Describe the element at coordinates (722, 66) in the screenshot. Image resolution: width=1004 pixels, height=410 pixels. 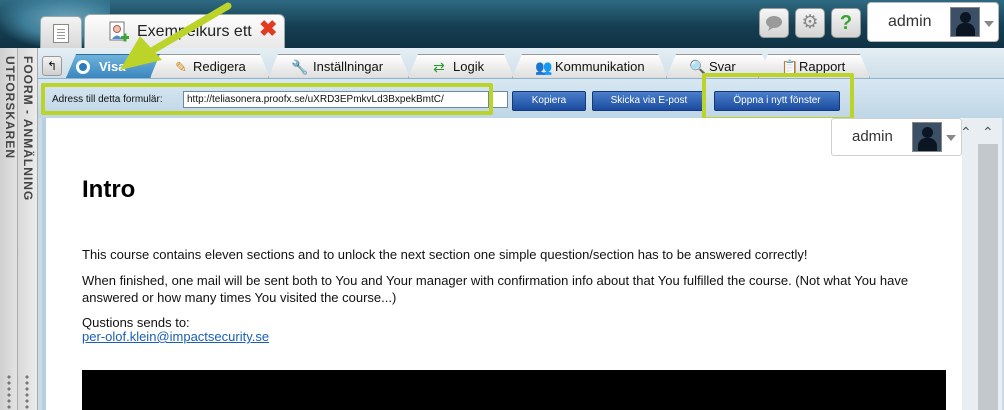
I see `tab-label: Svar` at that location.